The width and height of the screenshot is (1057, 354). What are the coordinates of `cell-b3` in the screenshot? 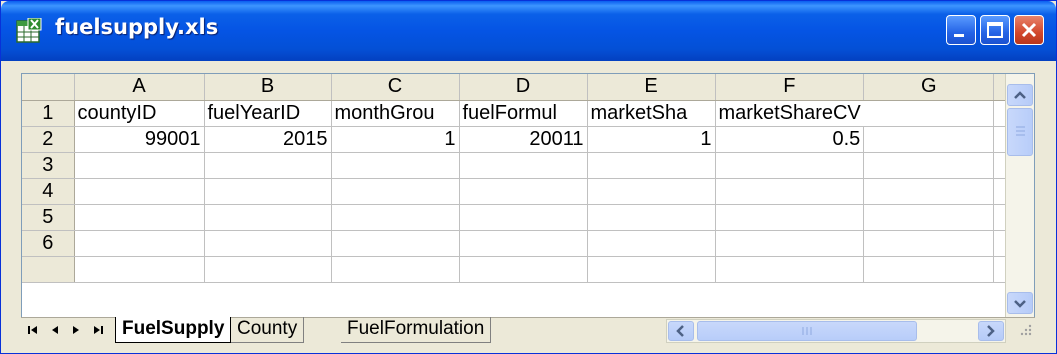 It's located at (268, 165).